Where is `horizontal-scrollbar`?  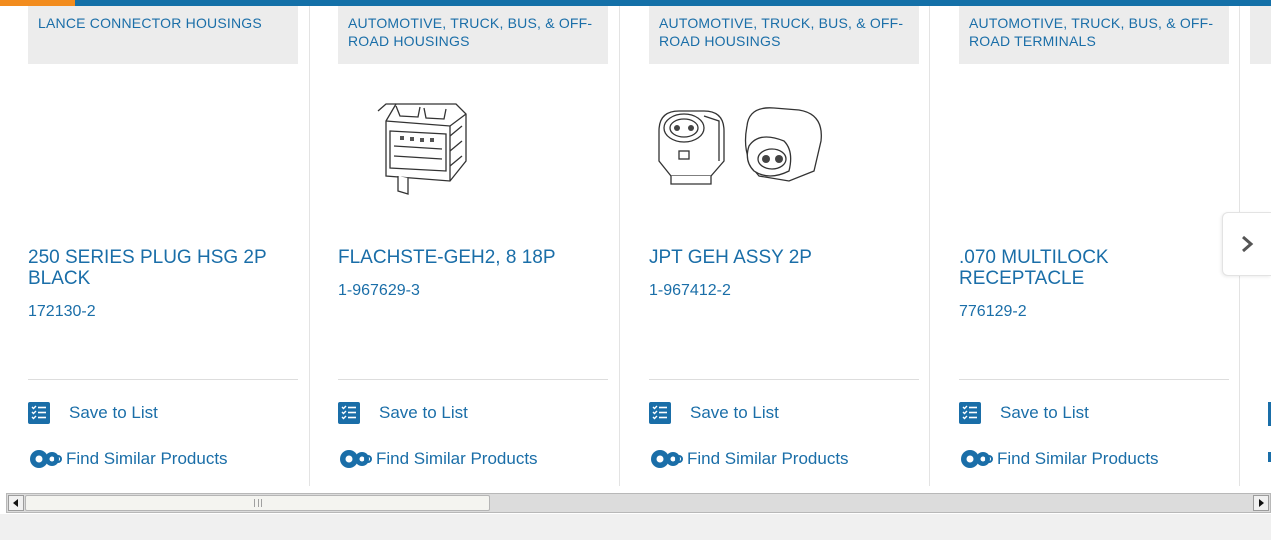
horizontal-scrollbar is located at coordinates (638, 503).